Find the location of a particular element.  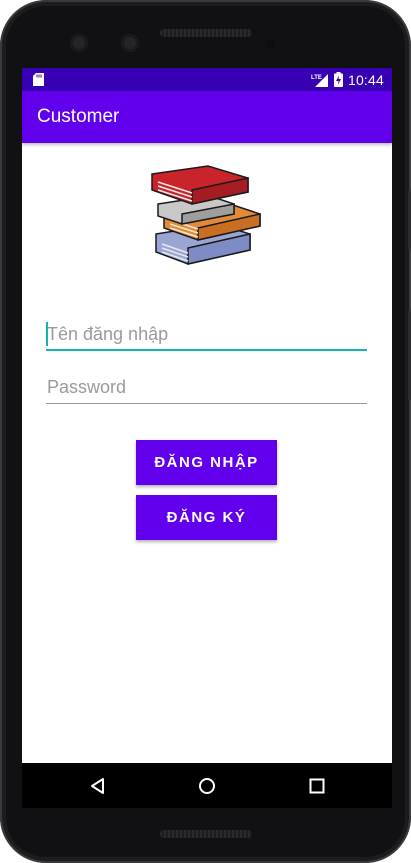

username-field is located at coordinates (206, 334).